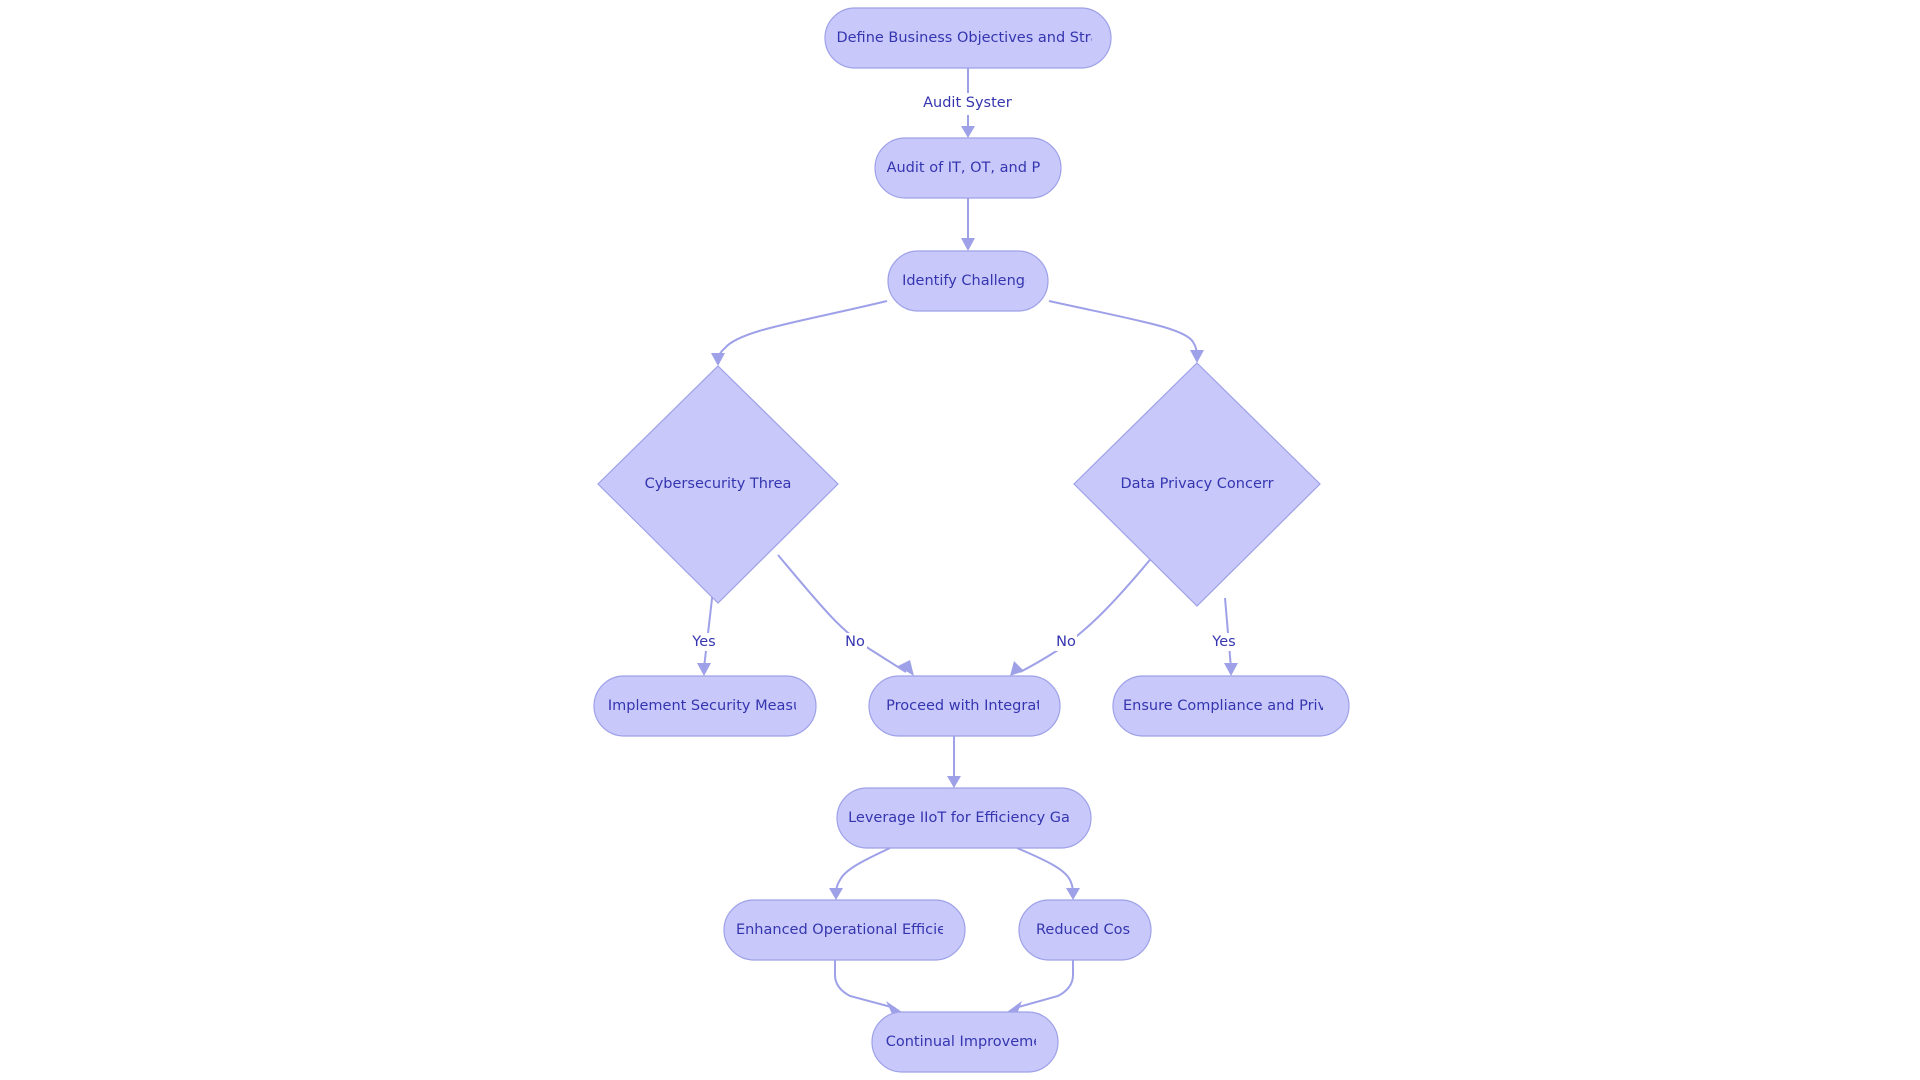 This screenshot has width=1920, height=1080. What do you see at coordinates (708, 629) in the screenshot?
I see `edge-cyber-implement` at bounding box center [708, 629].